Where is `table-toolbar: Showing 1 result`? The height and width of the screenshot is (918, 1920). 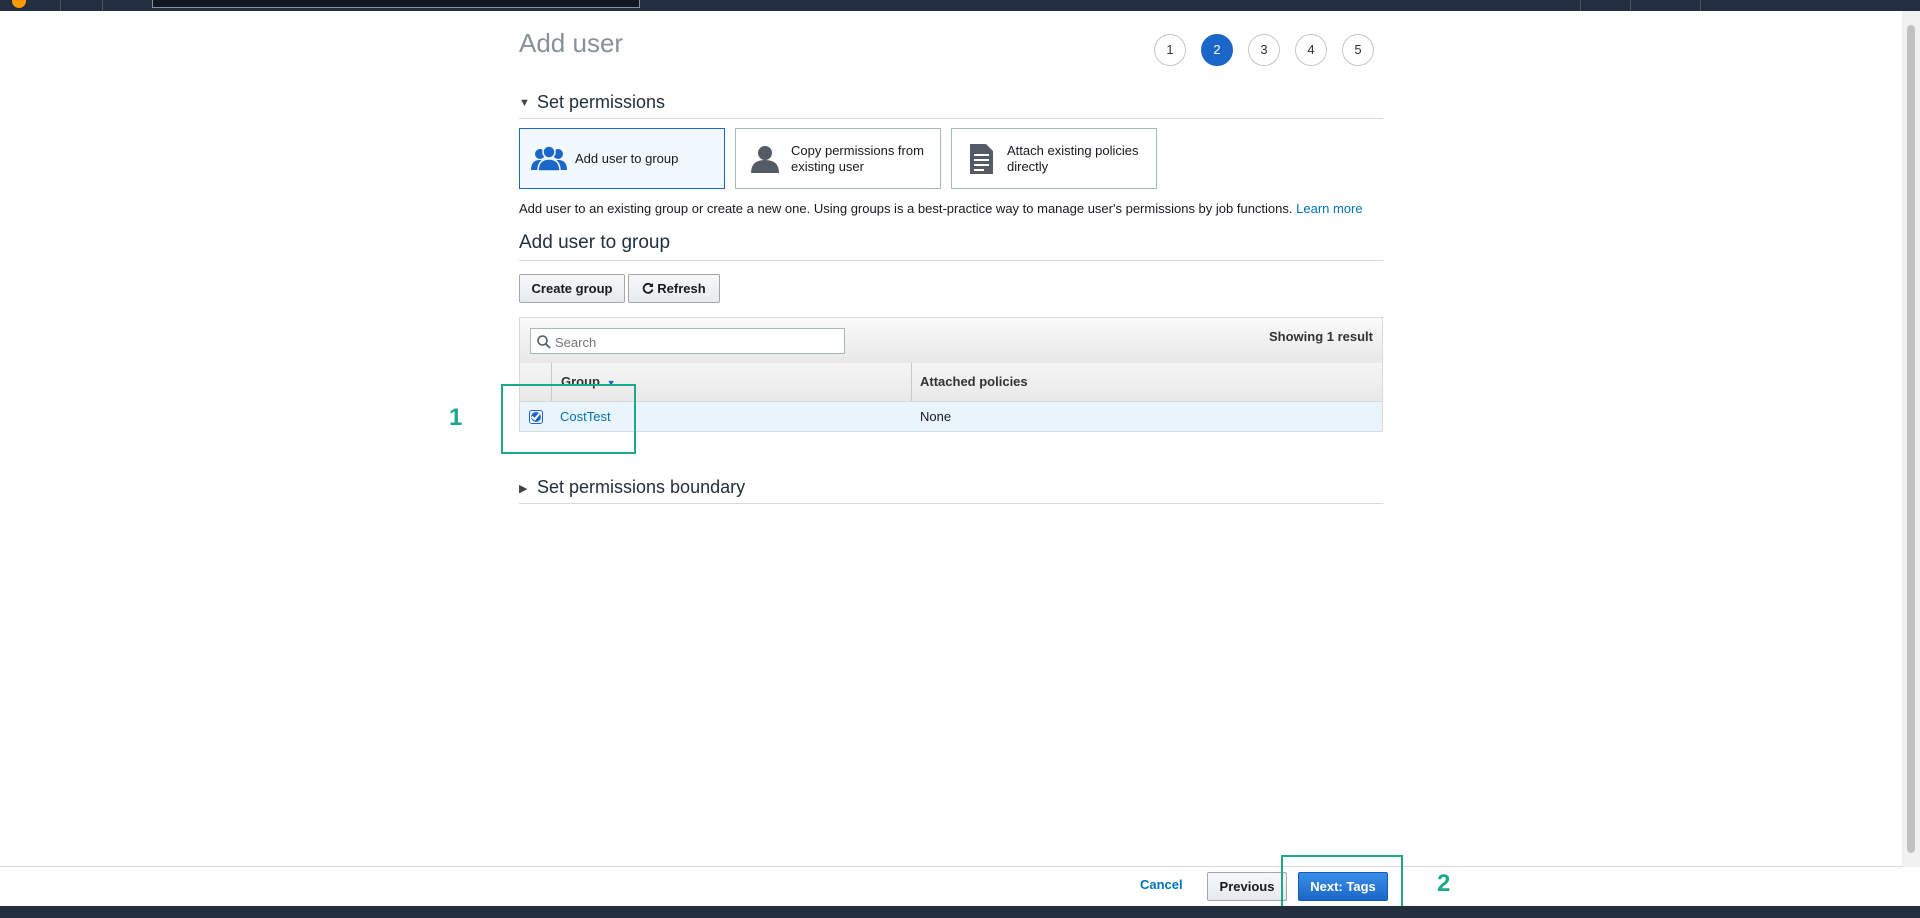 table-toolbar: Showing 1 result is located at coordinates (951, 341).